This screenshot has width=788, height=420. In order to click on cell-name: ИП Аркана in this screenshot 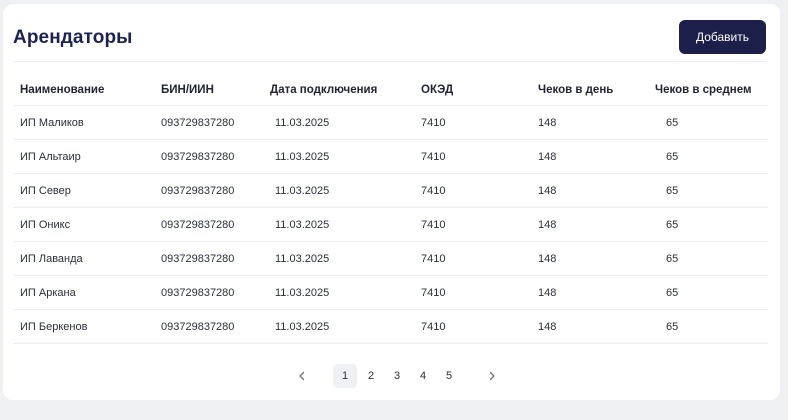, I will do `click(87, 292)`.